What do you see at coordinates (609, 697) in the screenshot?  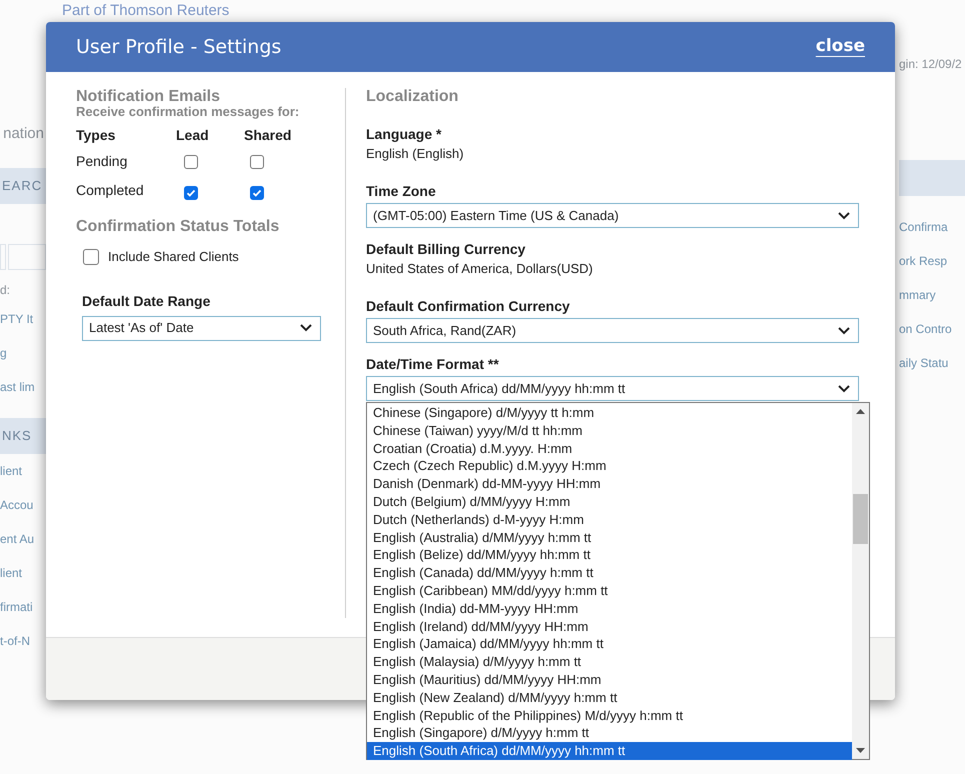 I see `dropdown-option: English (New Zealand) d/MM/yyyy h:mm tt` at bounding box center [609, 697].